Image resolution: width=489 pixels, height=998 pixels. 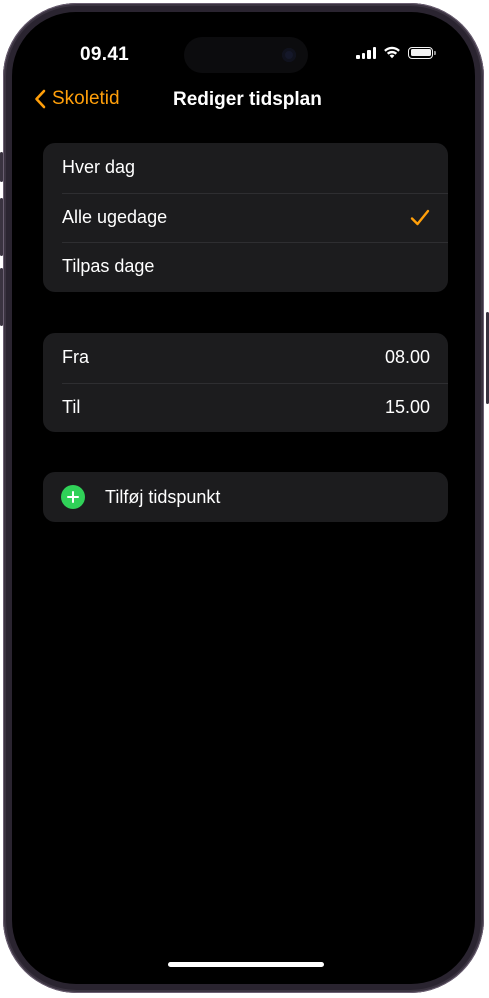 What do you see at coordinates (246, 964) in the screenshot?
I see `home-indicator` at bounding box center [246, 964].